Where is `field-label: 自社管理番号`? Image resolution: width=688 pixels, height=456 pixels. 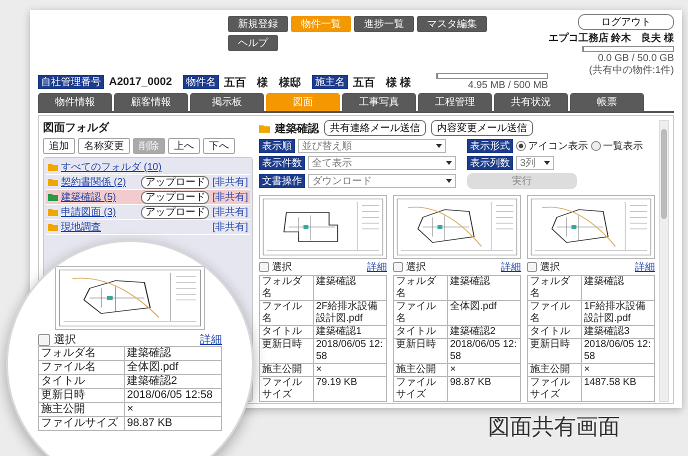
field-label: 自社管理番号 is located at coordinates (71, 82).